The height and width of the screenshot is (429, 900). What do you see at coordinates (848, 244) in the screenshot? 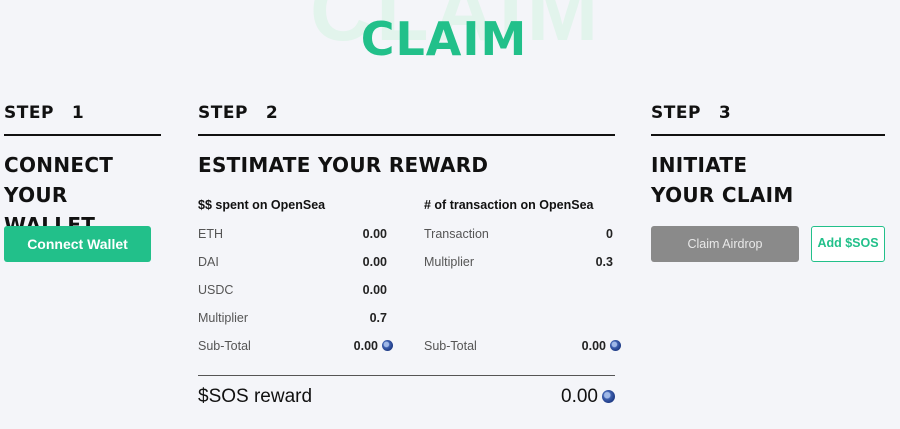
I see `add-sos-button: Add $SOS` at bounding box center [848, 244].